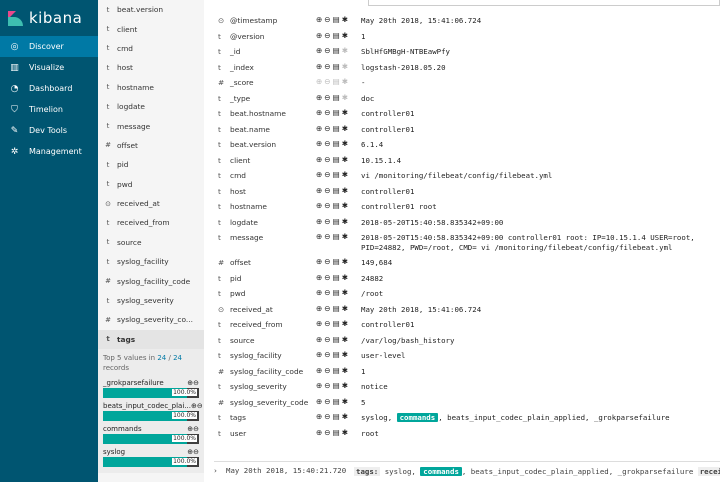 The width and height of the screenshot is (720, 482). What do you see at coordinates (49, 130) in the screenshot?
I see `nav-item-dev-tools: ✎ Dev Tools` at bounding box center [49, 130].